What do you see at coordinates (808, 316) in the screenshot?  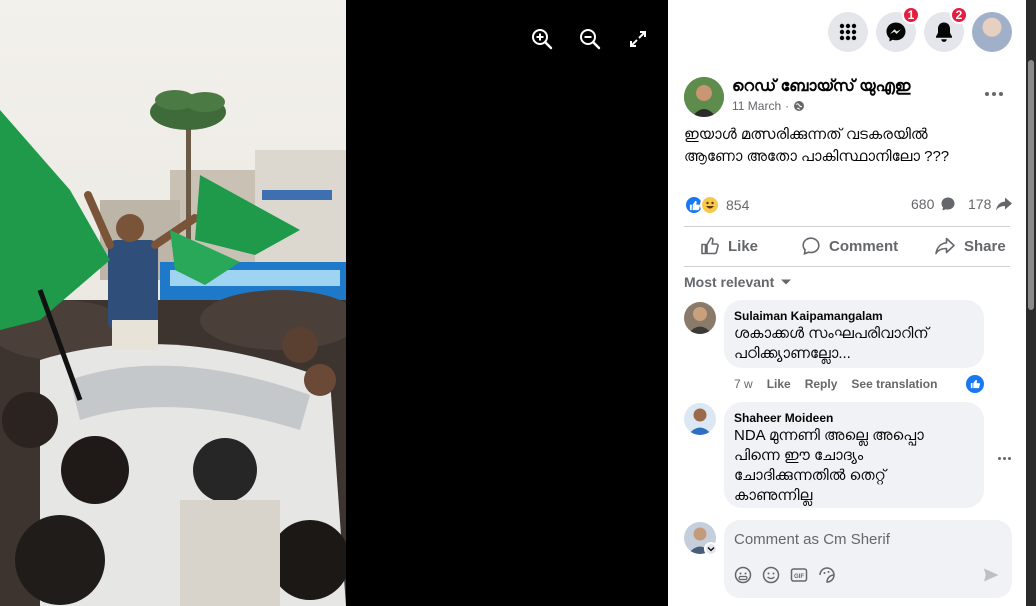 I see `commenter-name: Sulaiman Kaipamangalam` at bounding box center [808, 316].